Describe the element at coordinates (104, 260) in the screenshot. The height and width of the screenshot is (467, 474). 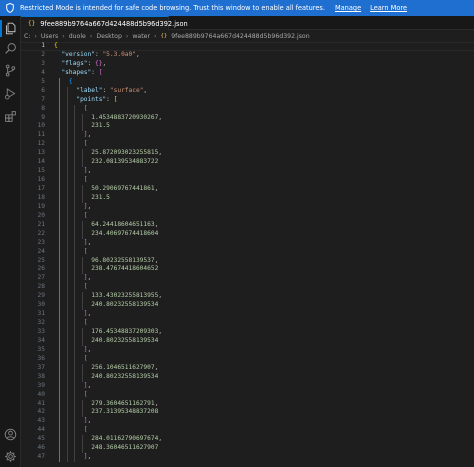
I see `code-token: 96.80232558139537` at that location.